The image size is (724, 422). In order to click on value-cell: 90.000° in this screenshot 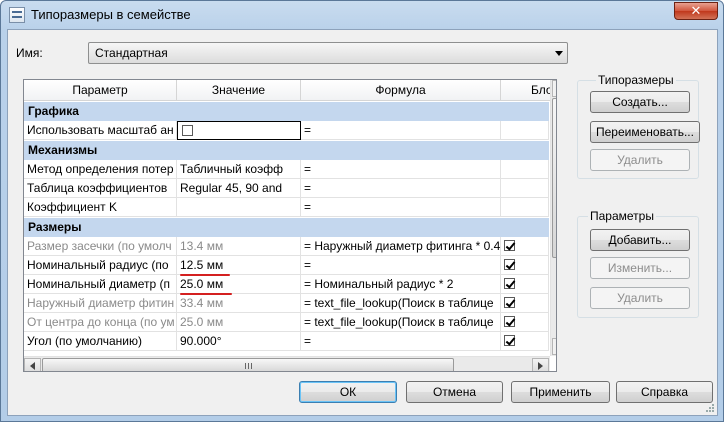, I will do `click(239, 341)`.